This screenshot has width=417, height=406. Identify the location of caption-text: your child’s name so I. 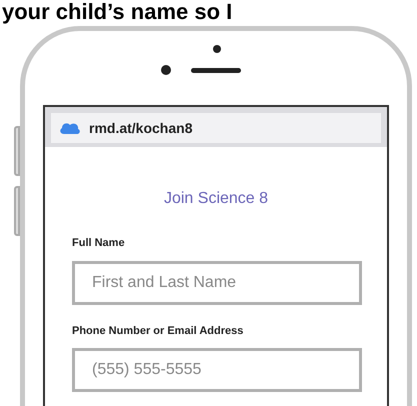
(117, 12).